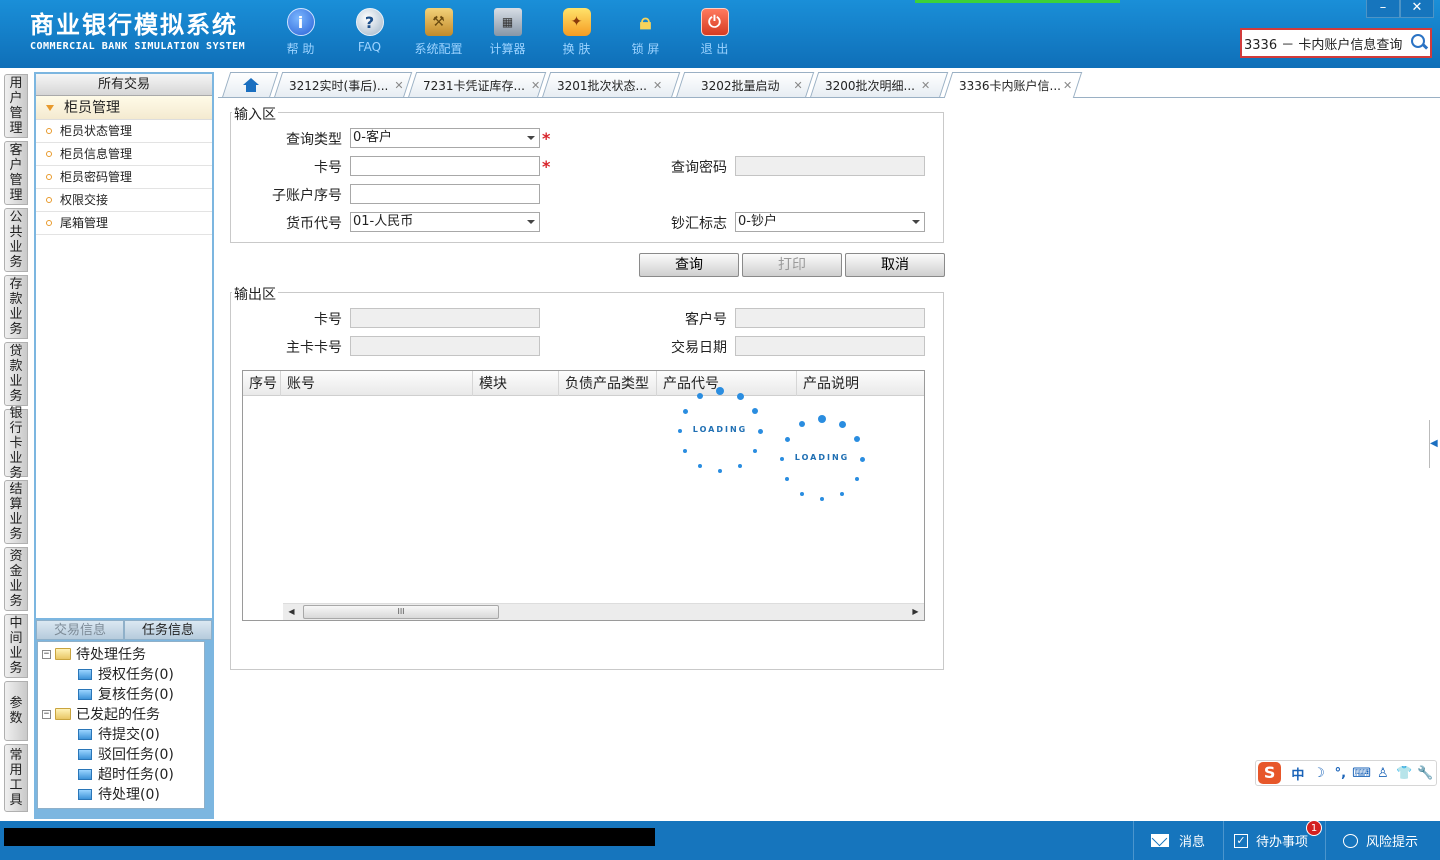  I want to click on column-header-liability-type: 负债产品类型, so click(608, 383).